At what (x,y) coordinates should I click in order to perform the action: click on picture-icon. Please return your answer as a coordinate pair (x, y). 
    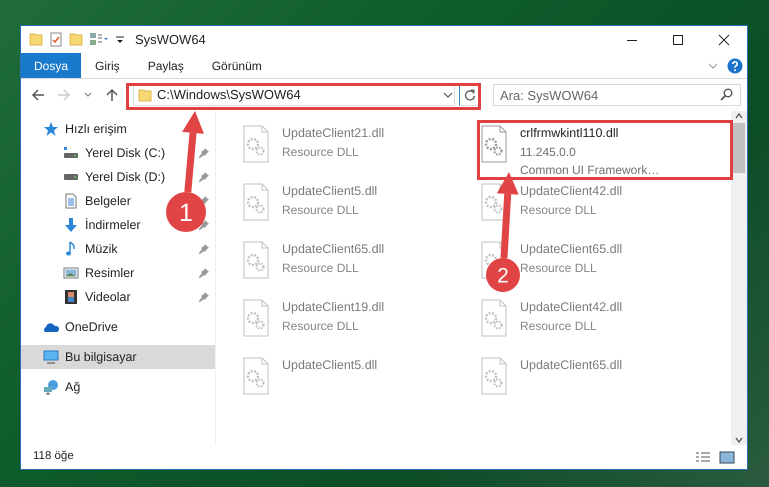
    Looking at the image, I should click on (71, 273).